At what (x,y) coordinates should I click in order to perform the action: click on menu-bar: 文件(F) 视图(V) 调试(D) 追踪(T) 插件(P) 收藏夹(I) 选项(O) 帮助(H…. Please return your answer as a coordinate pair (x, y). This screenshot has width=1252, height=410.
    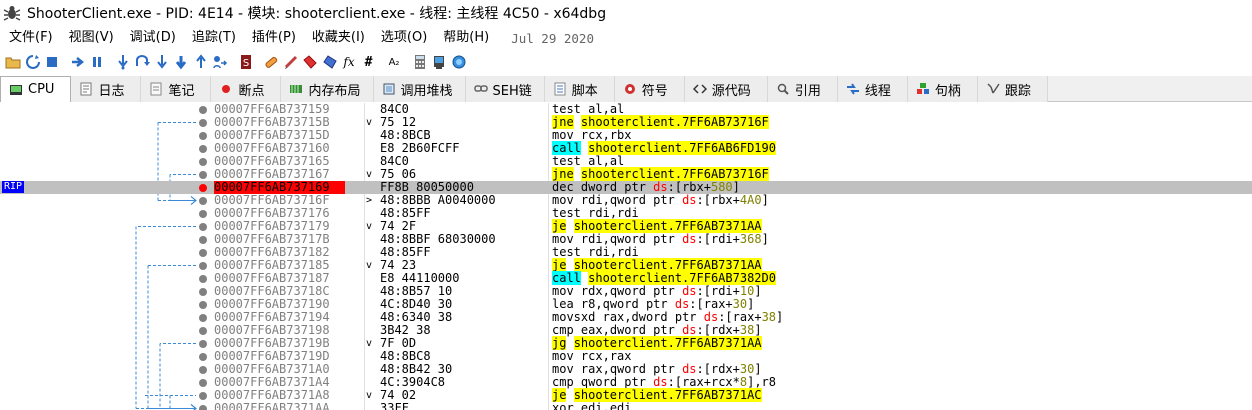
    Looking at the image, I should click on (626, 38).